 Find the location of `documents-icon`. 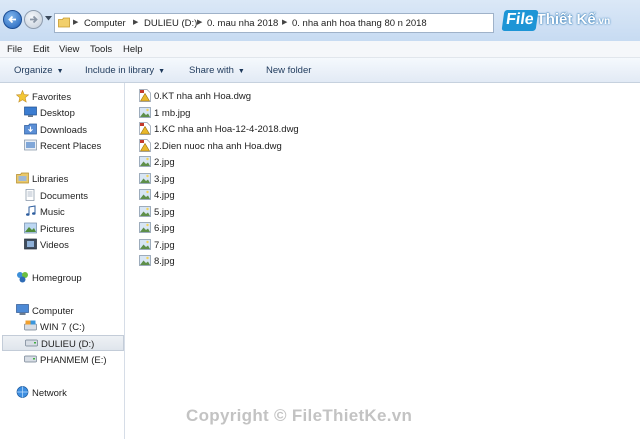

documents-icon is located at coordinates (30, 195).